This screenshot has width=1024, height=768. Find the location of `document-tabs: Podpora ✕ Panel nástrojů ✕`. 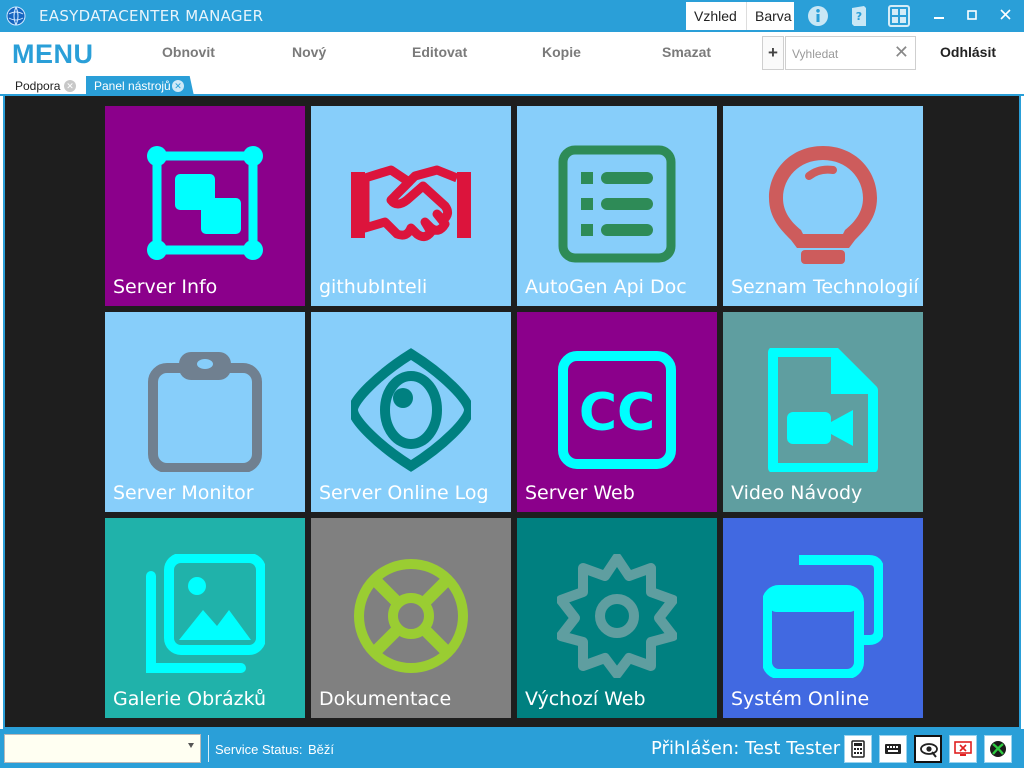

document-tabs: Podpora ✕ Panel nástrojů ✕ is located at coordinates (512, 85).